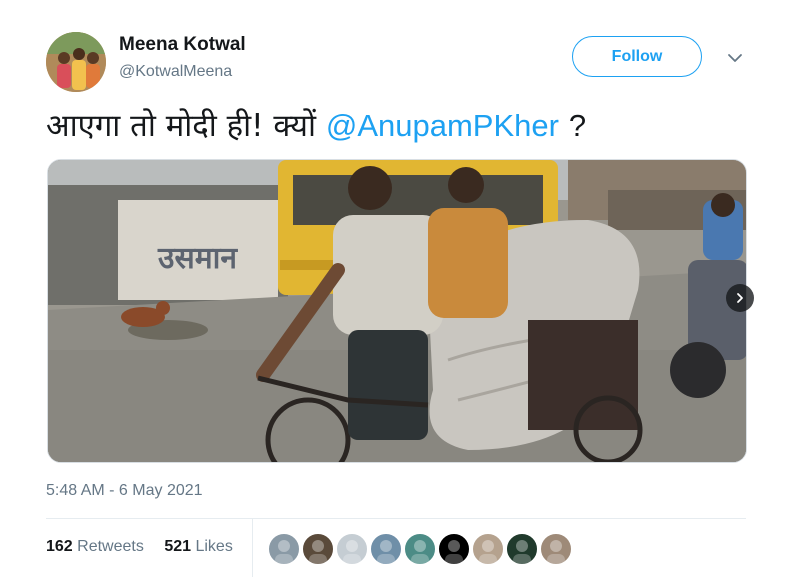  I want to click on author-handle: @KotwalMeena, so click(175, 72).